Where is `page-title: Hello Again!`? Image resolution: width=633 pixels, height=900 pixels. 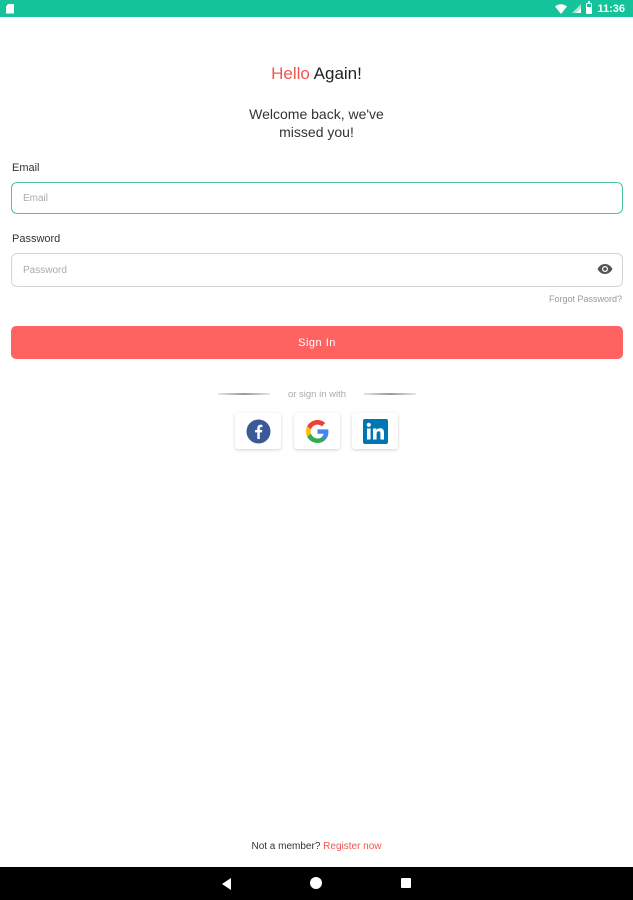 page-title: Hello Again! is located at coordinates (316, 74).